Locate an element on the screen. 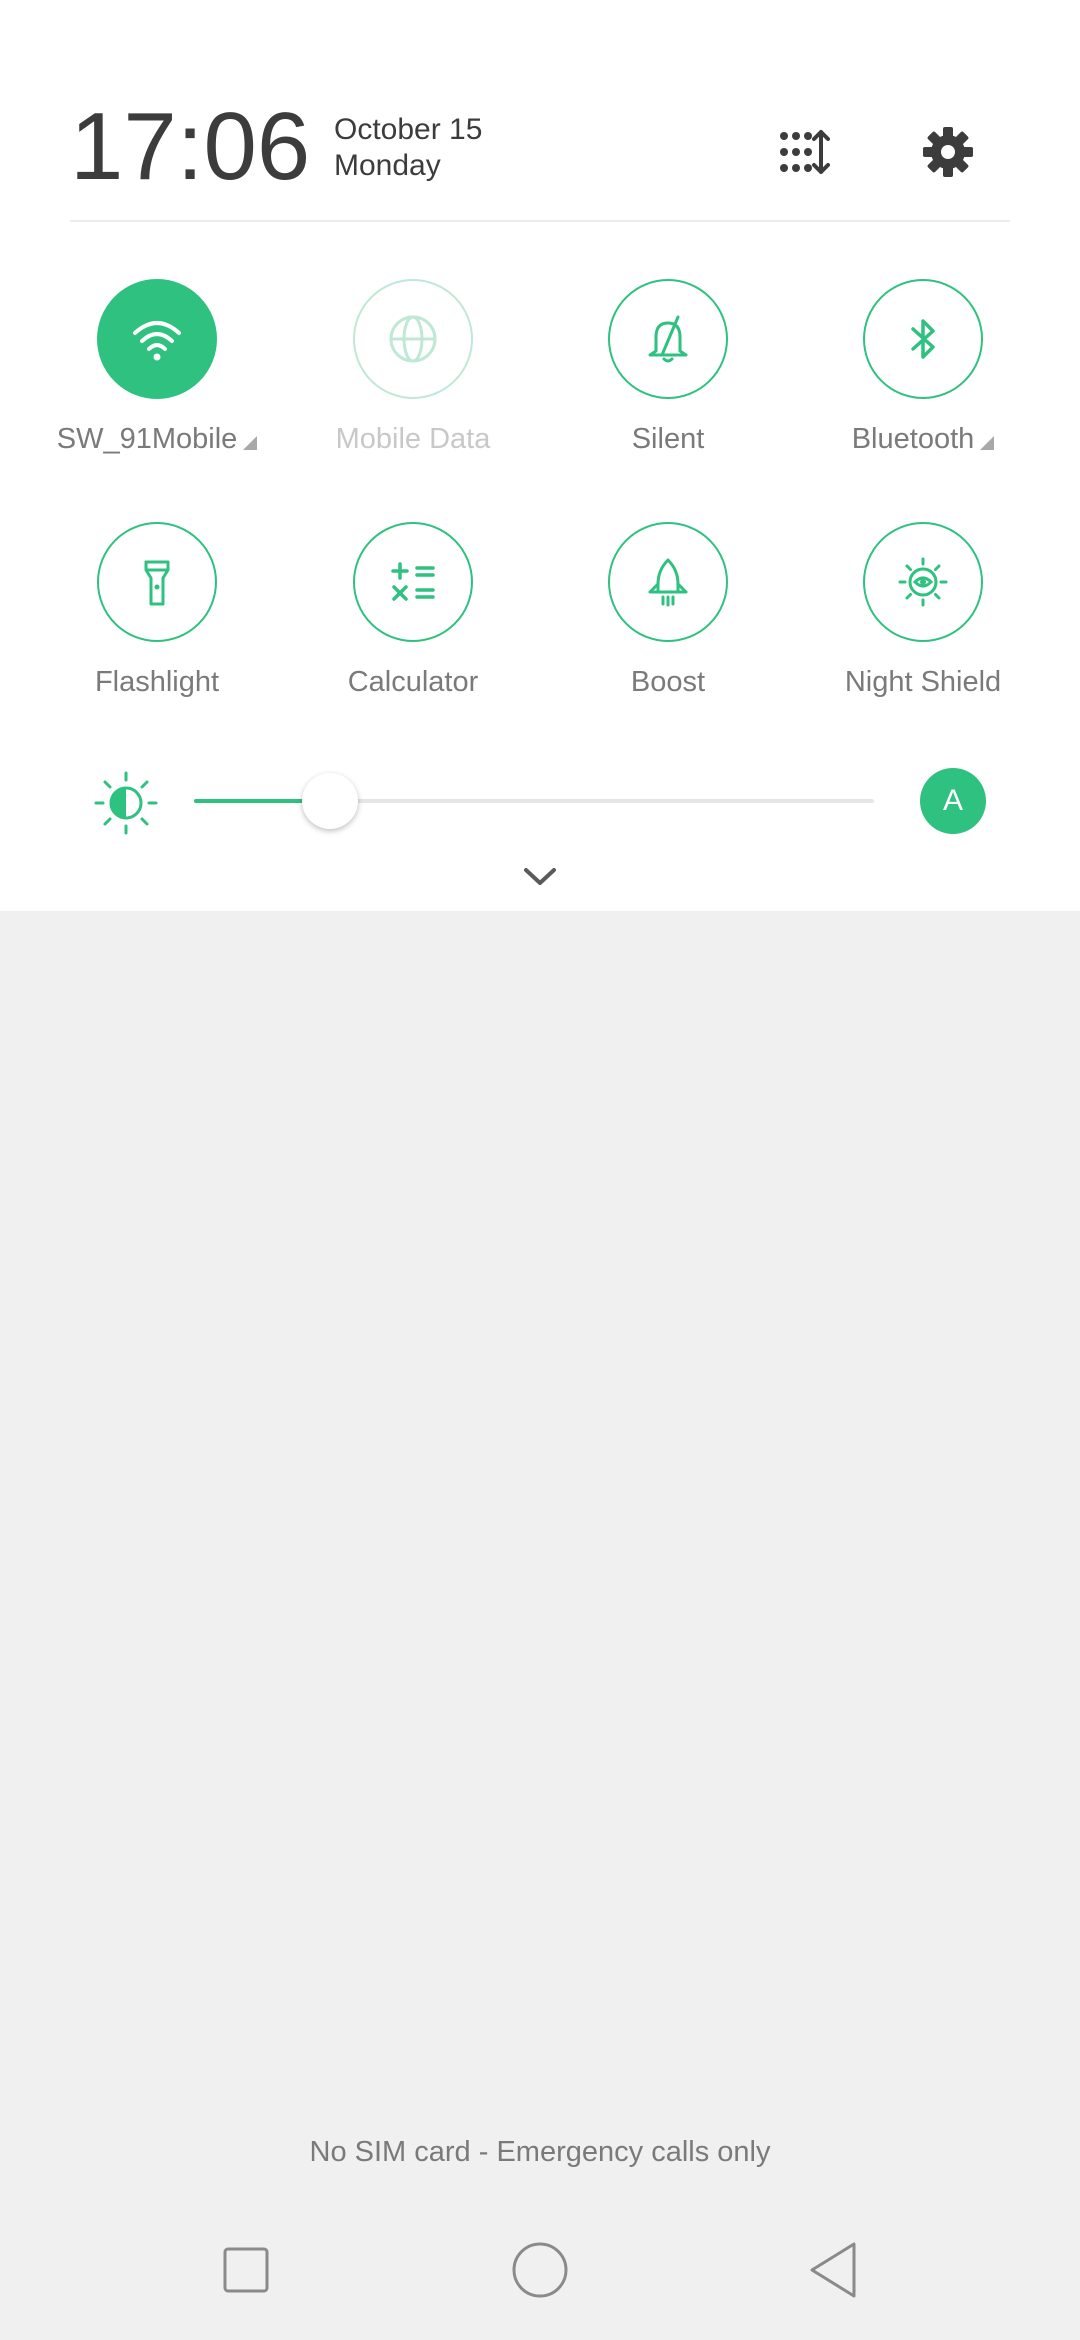  tile-wifi-toggle is located at coordinates (157, 339).